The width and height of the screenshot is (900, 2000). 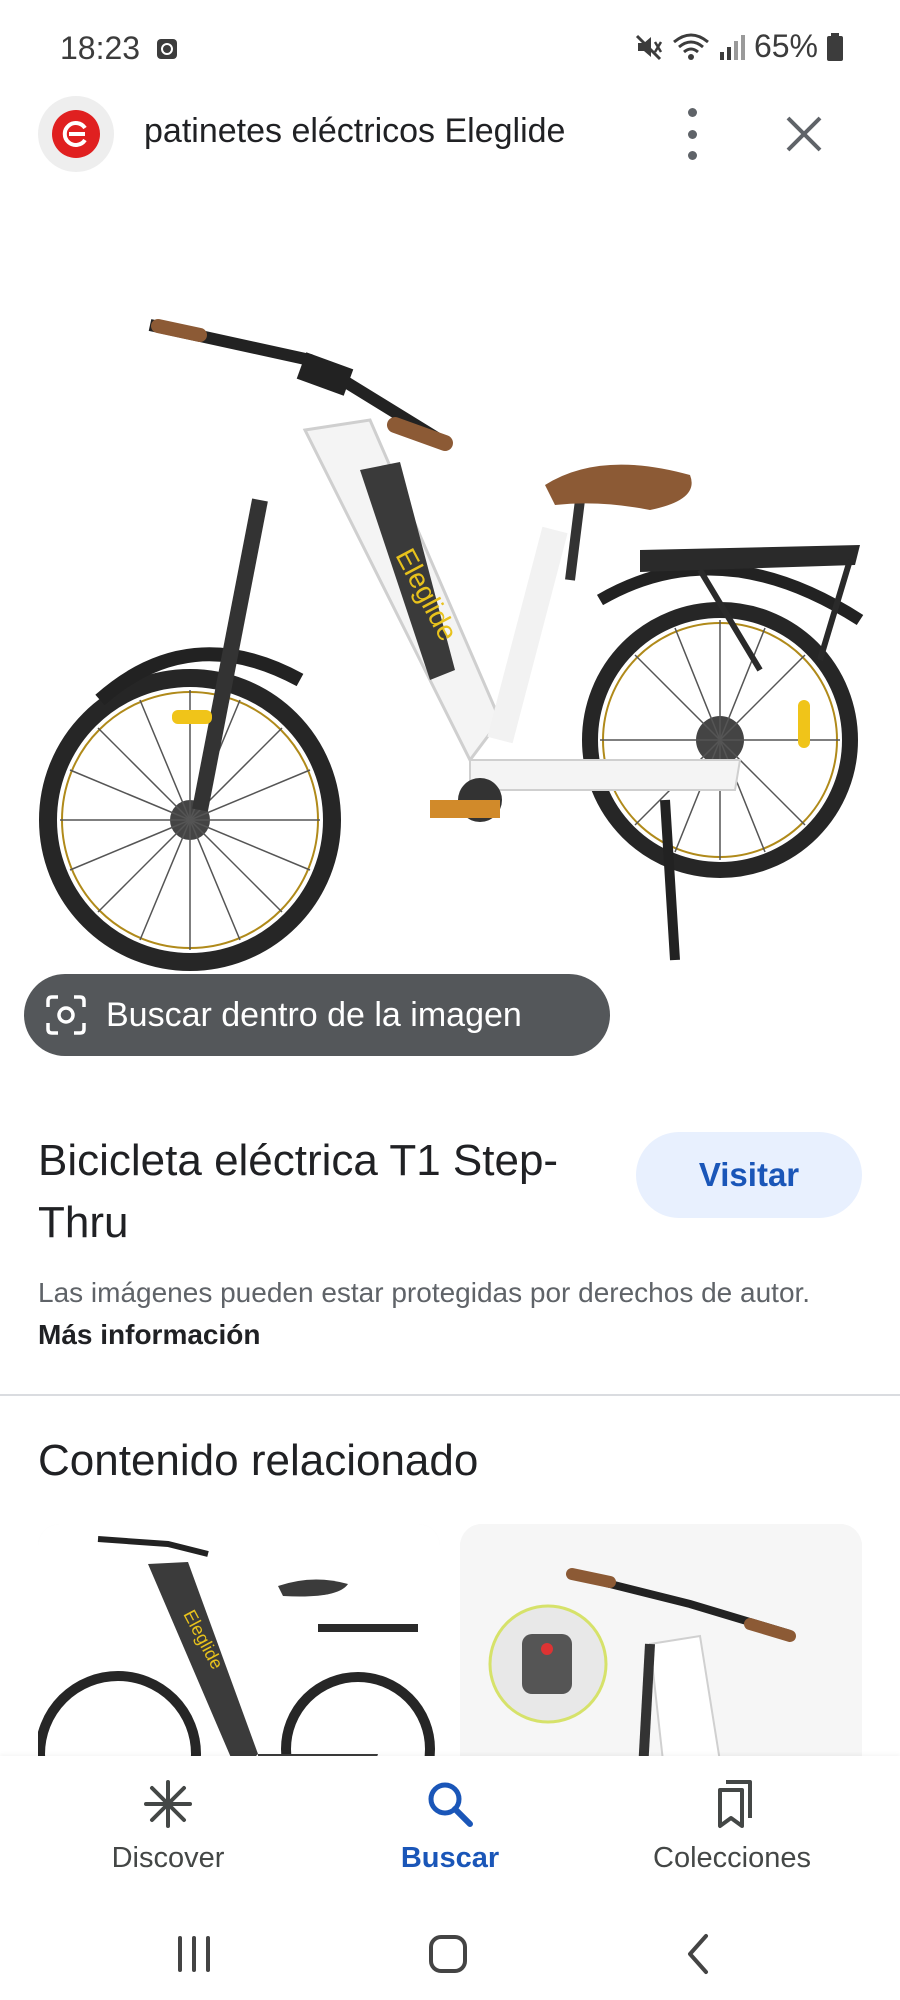 I want to click on nav-buscar-label: Buscar, so click(x=450, y=1858).